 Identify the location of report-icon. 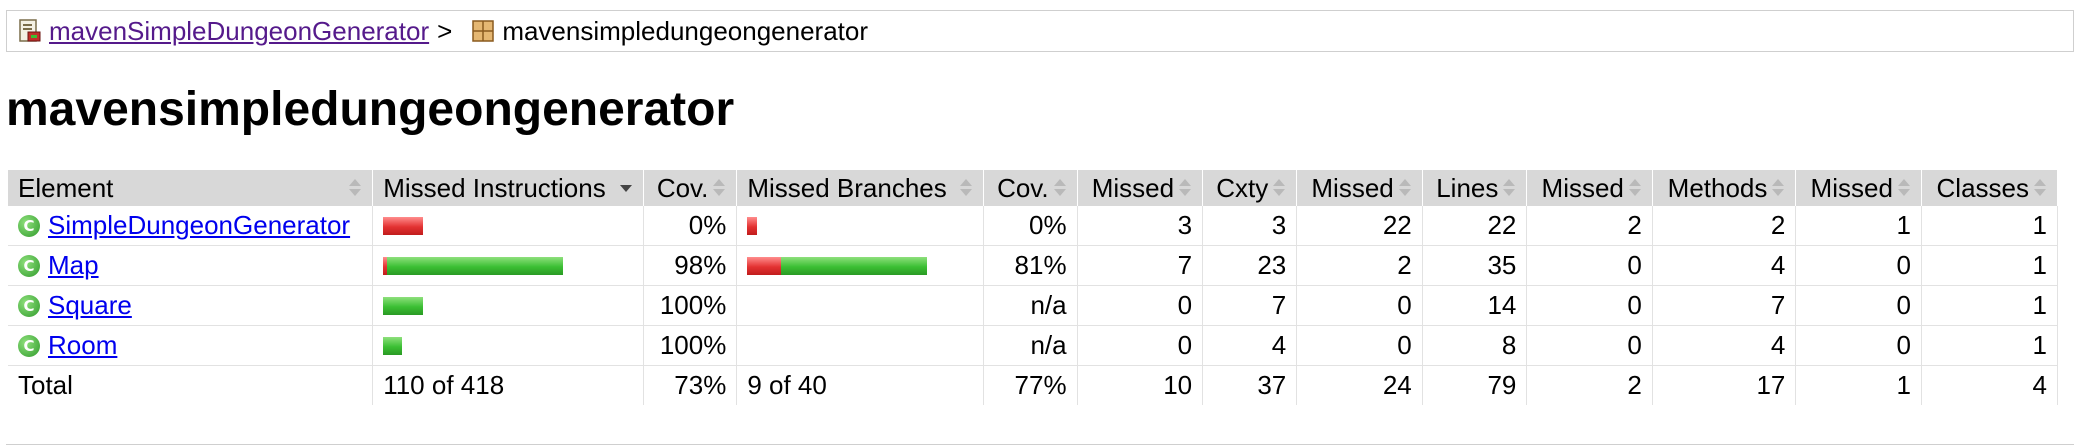
(30, 31).